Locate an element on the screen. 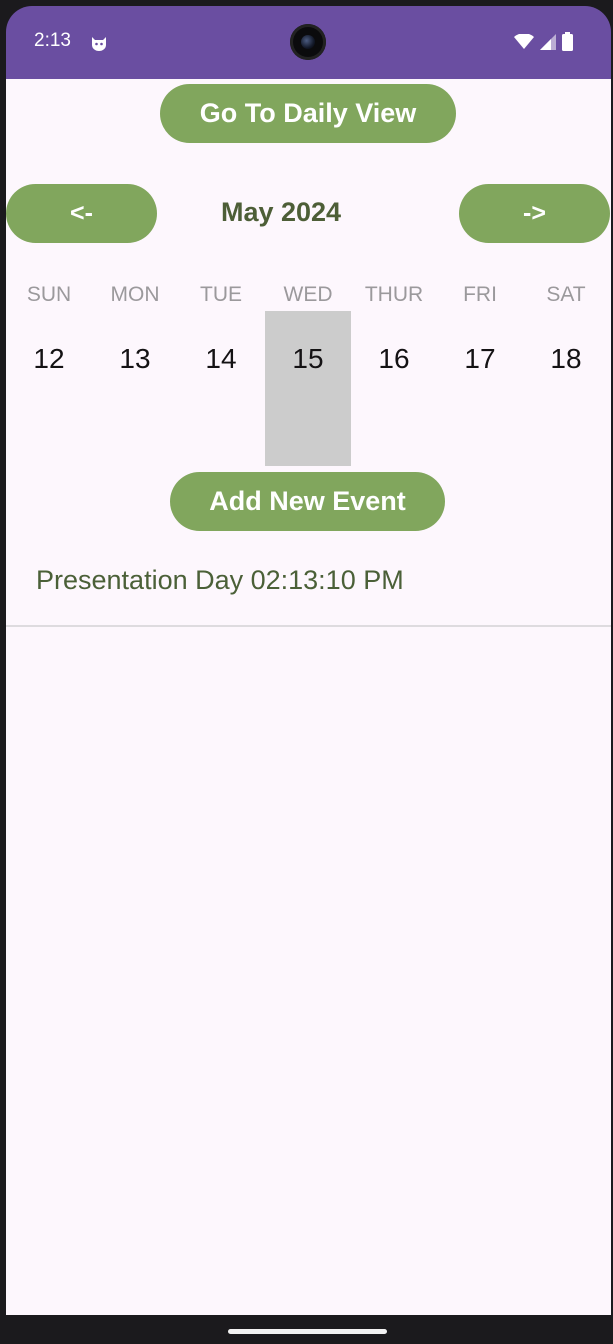  front-camera is located at coordinates (308, 42).